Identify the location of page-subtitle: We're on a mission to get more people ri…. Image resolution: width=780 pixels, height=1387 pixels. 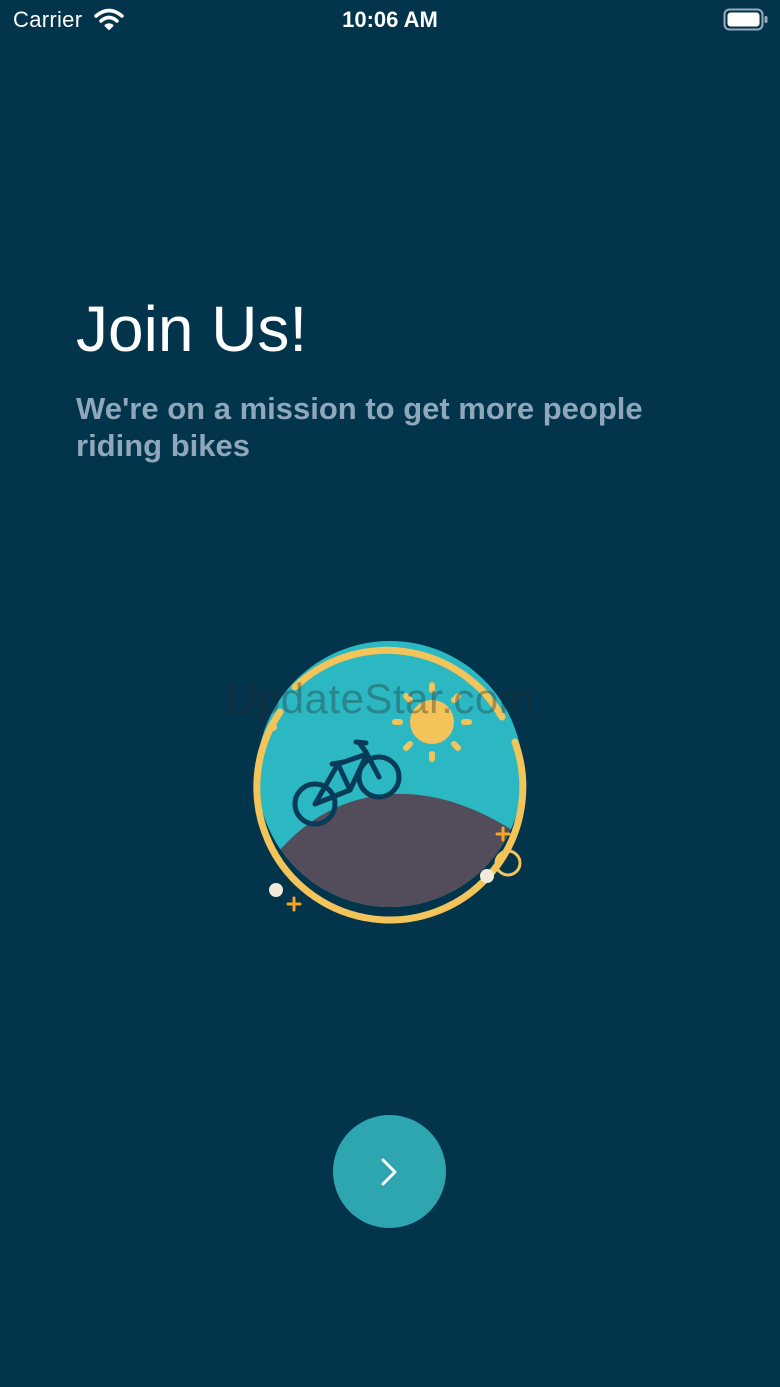
(359, 427).